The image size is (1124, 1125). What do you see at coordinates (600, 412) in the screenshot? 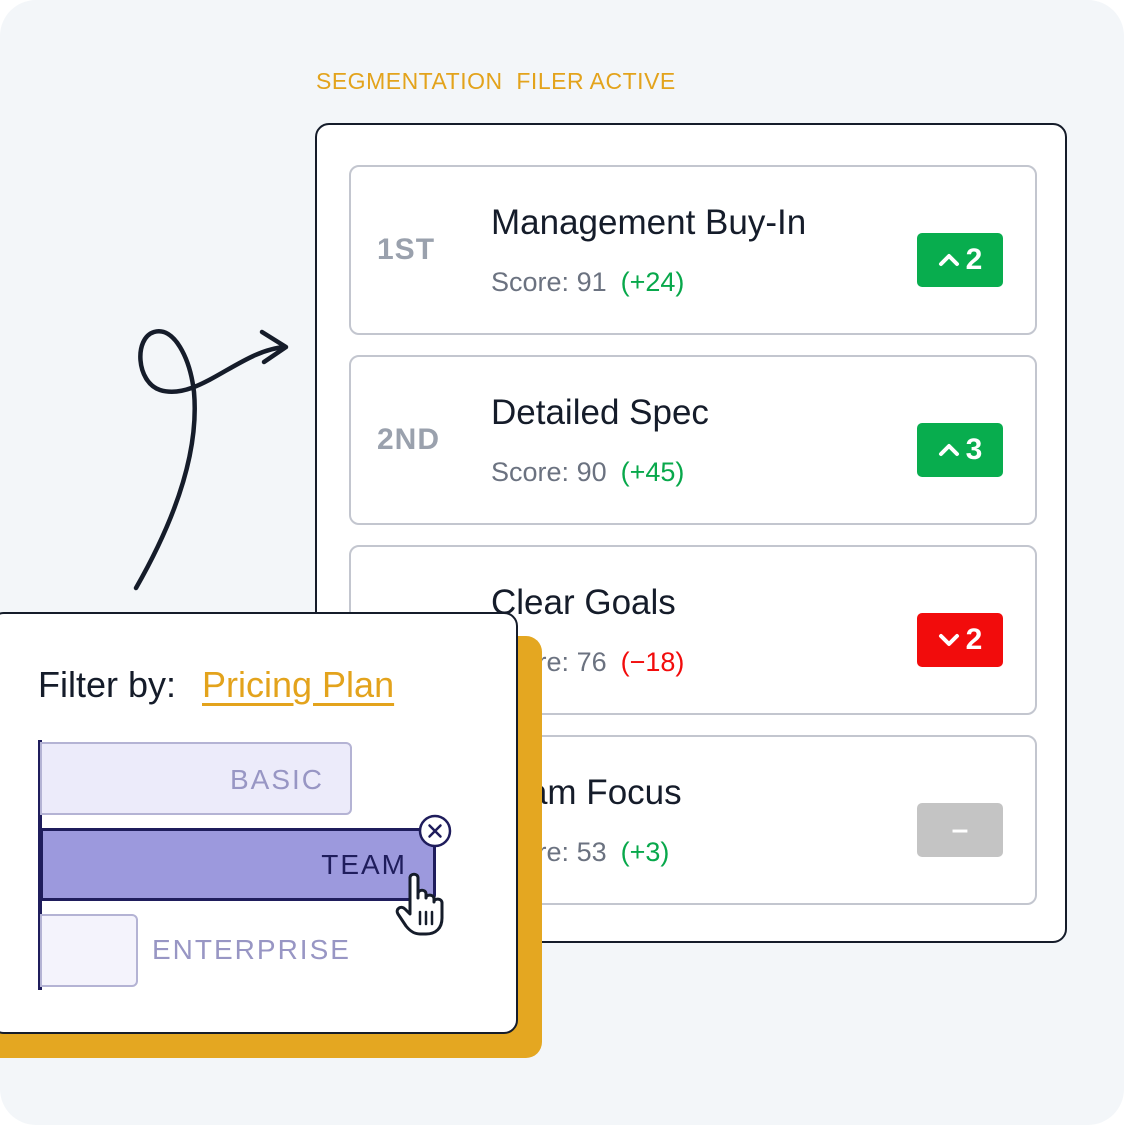
I see `rank-title: Detailed Spec` at bounding box center [600, 412].